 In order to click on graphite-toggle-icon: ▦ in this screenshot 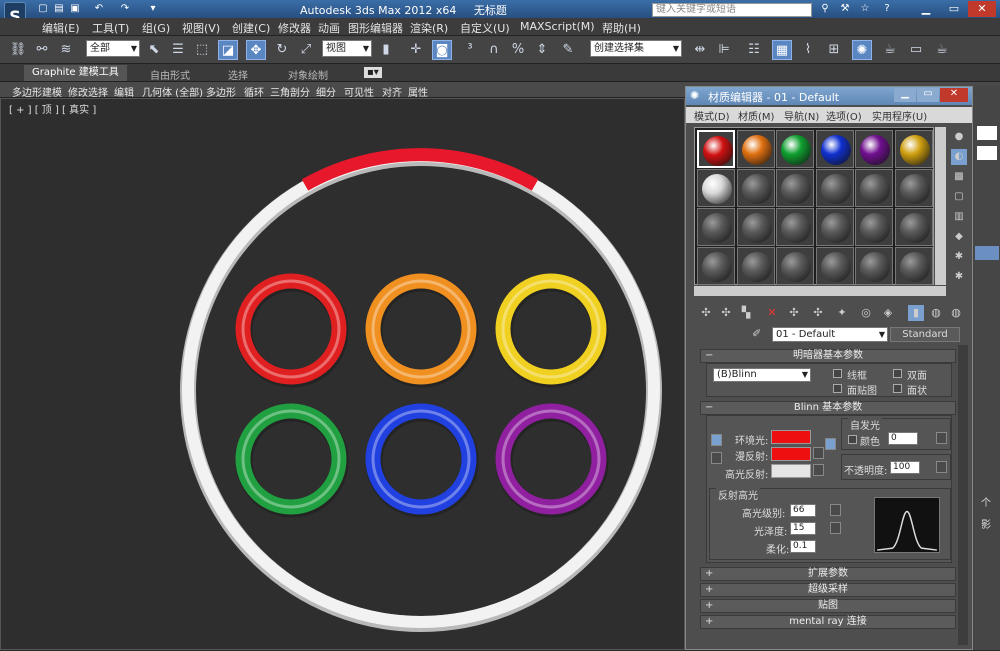, I will do `click(782, 50)`.